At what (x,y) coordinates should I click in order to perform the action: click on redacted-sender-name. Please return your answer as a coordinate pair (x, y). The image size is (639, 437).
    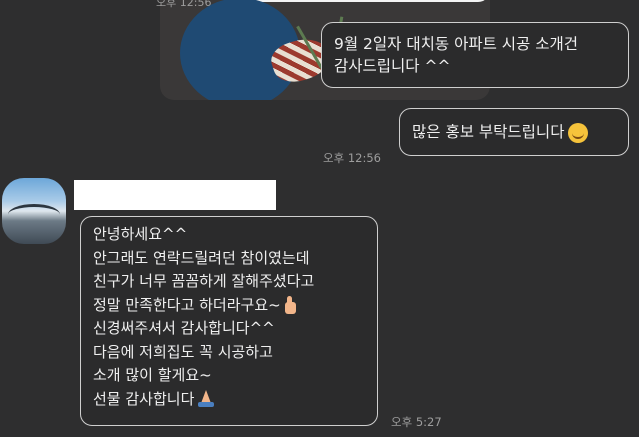
    Looking at the image, I should click on (175, 195).